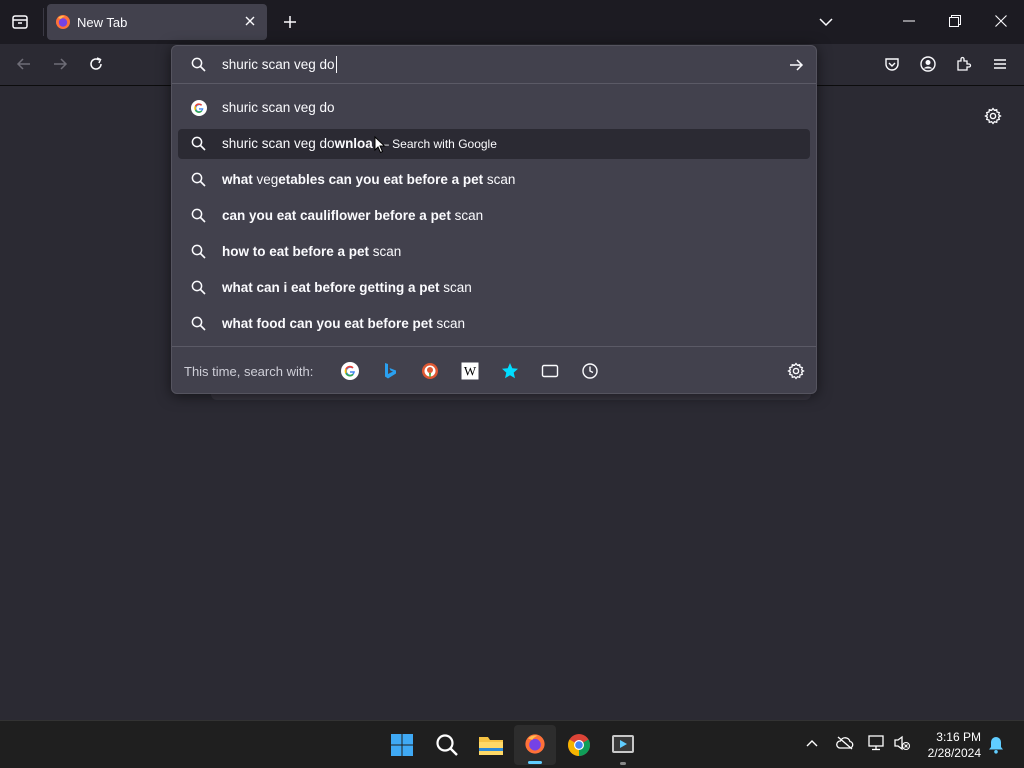  Describe the element at coordinates (909, 21) in the screenshot. I see `minimize-icon` at that location.